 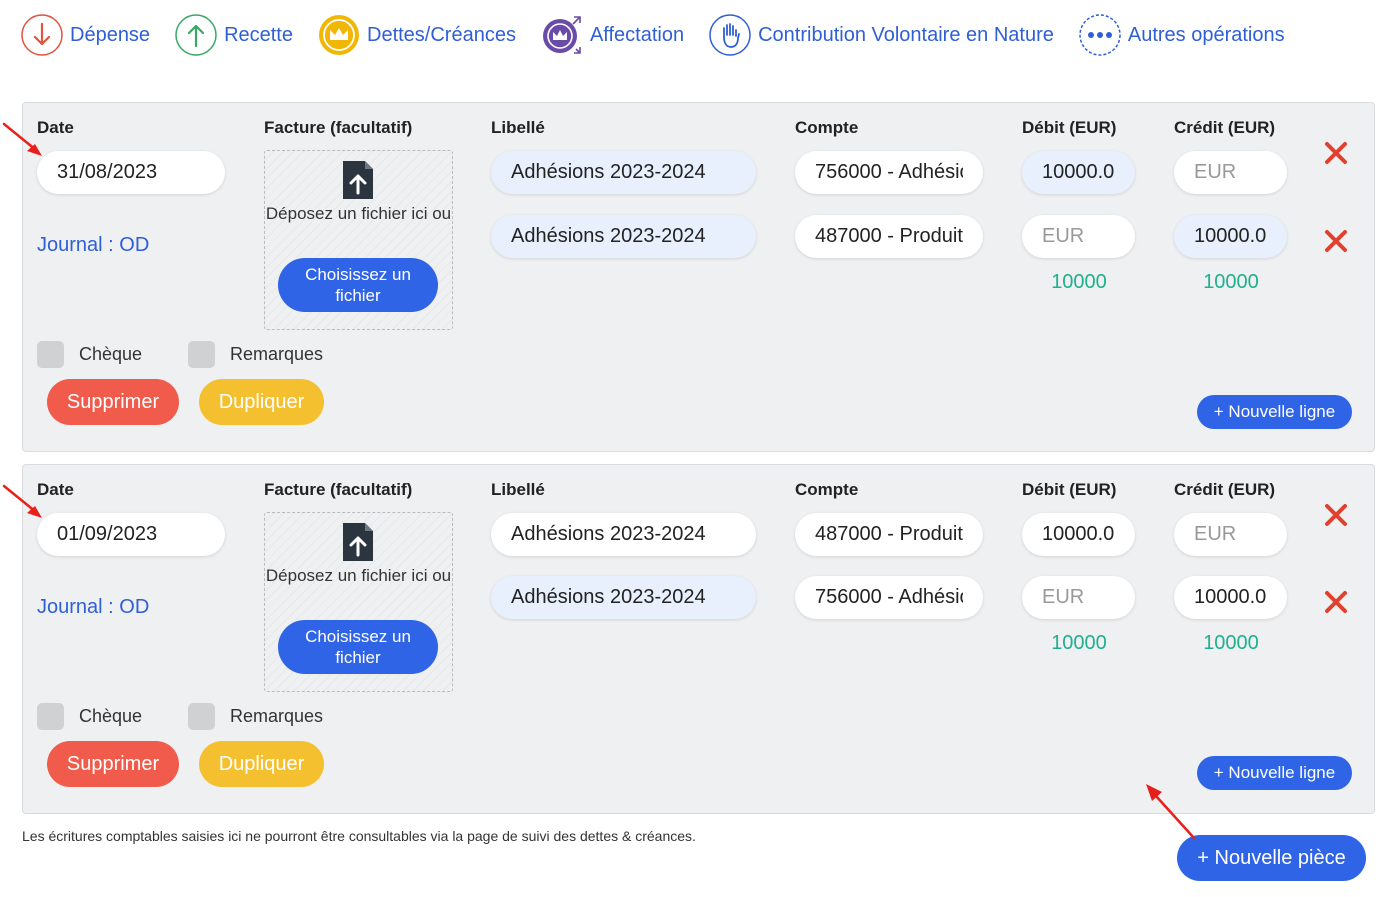 I want to click on tab-label: Contribution Volontaire en Nature, so click(x=906, y=34).